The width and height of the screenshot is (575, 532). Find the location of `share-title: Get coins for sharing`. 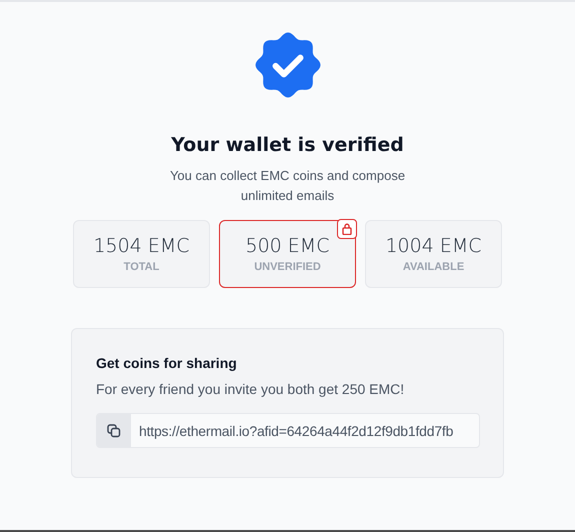

share-title: Get coins for sharing is located at coordinates (167, 363).